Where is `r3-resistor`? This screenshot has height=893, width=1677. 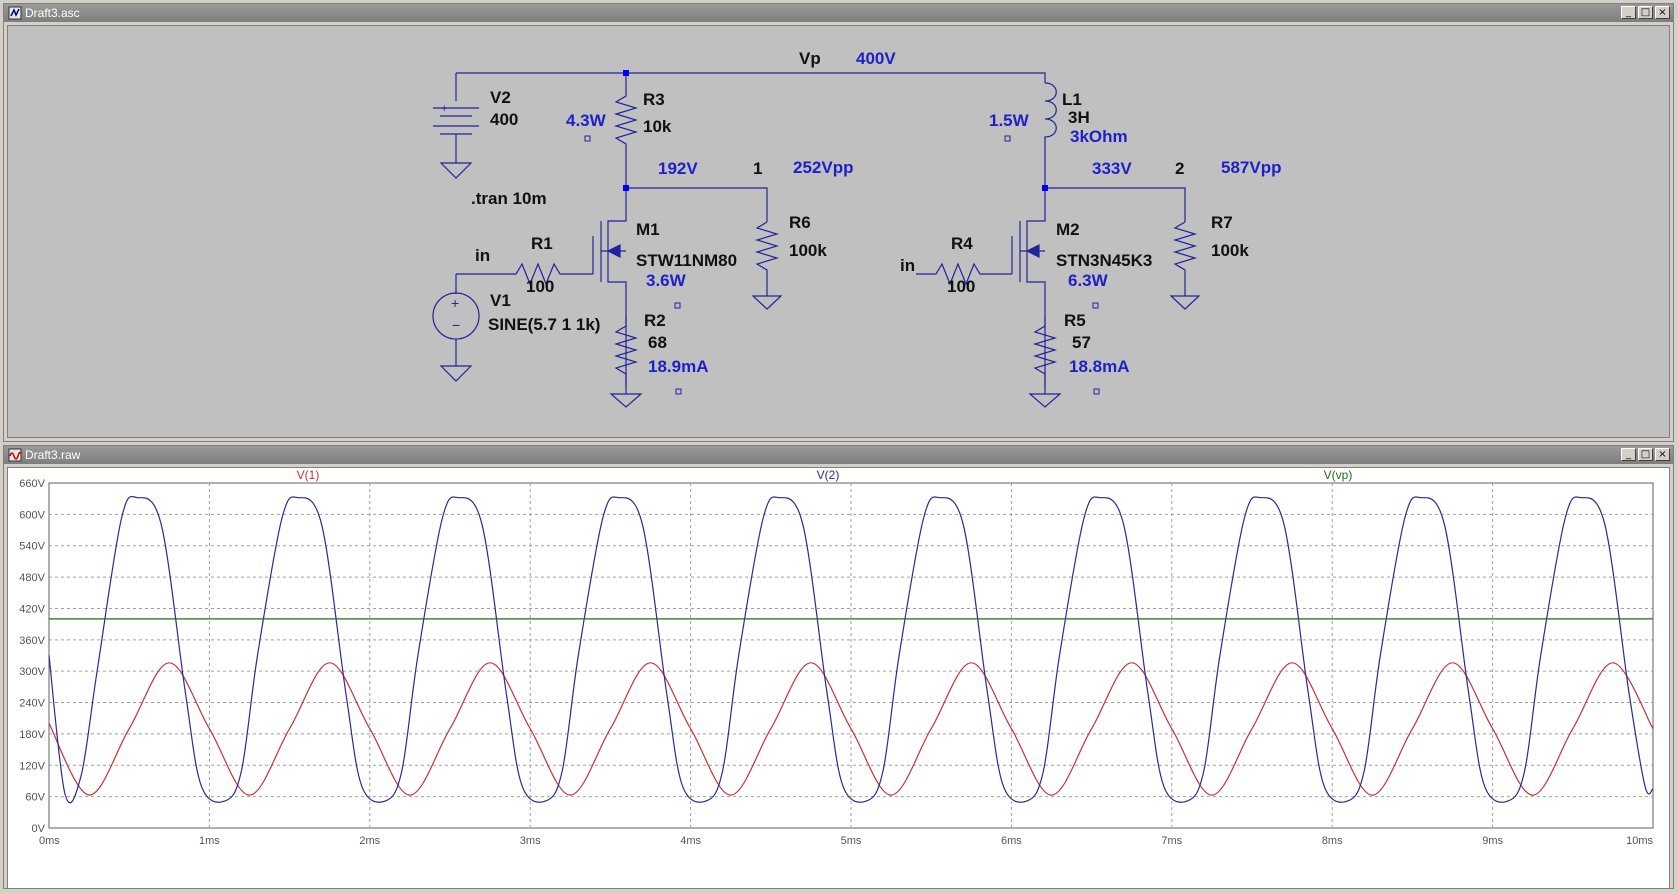
r3-resistor is located at coordinates (626, 130).